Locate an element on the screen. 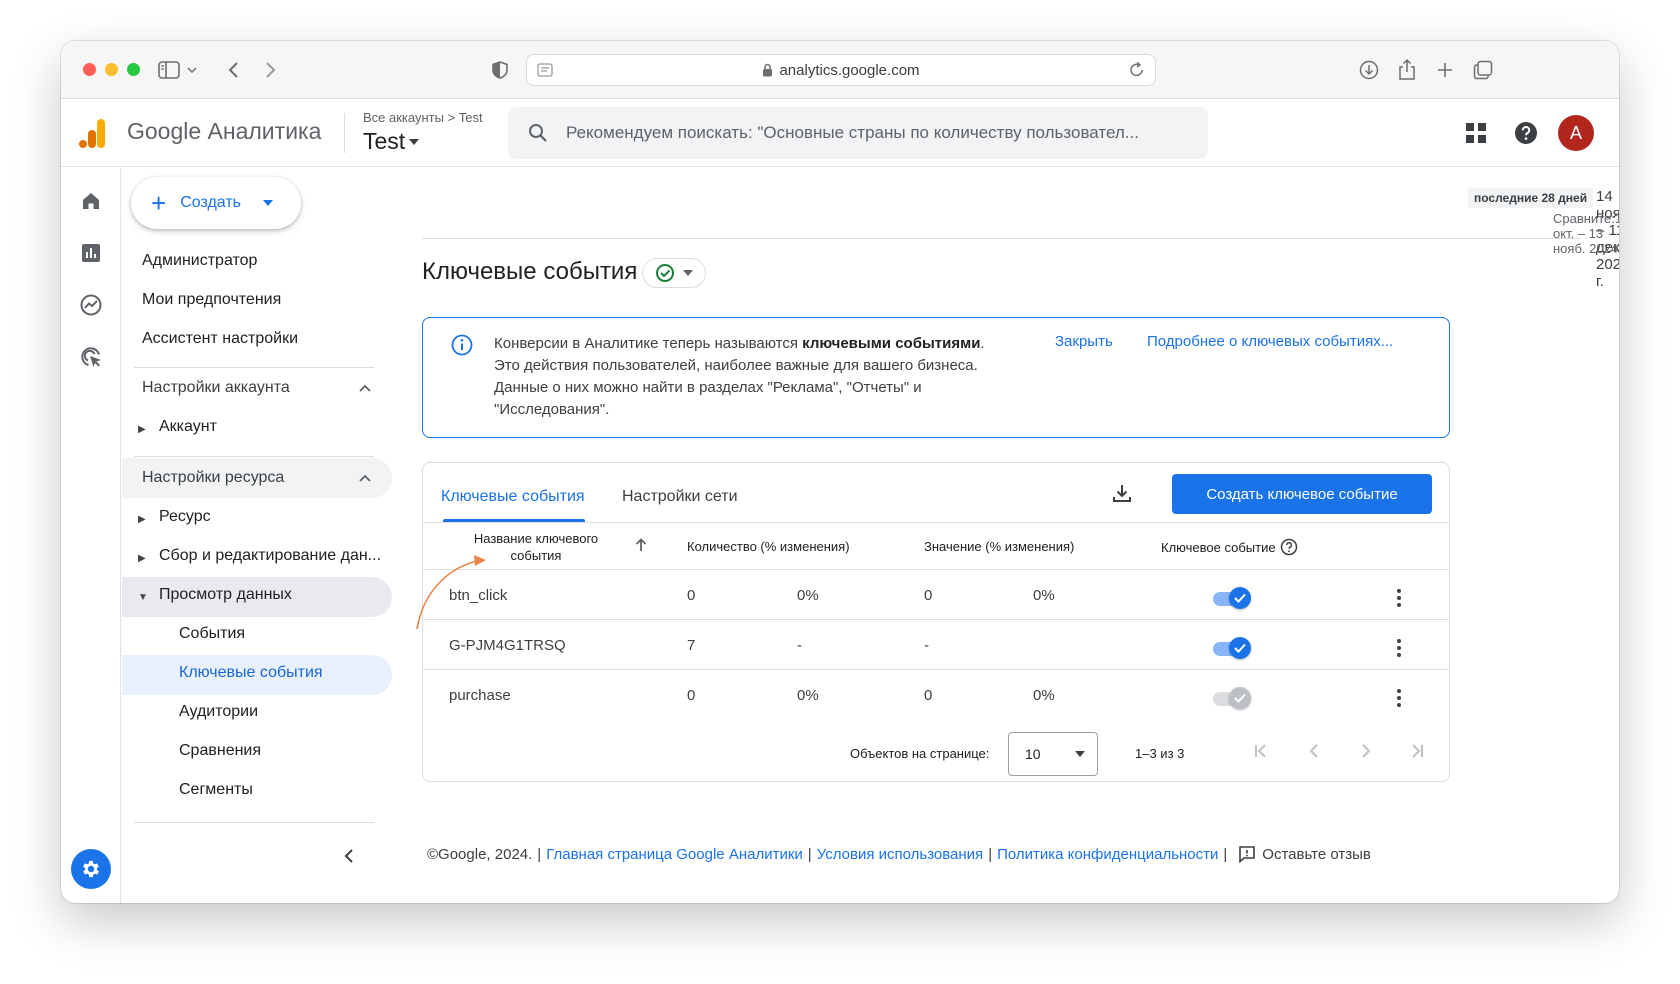 Image resolution: width=1680 pixels, height=984 pixels. column-header-quantity: Количество (% изменения) is located at coordinates (768, 546).